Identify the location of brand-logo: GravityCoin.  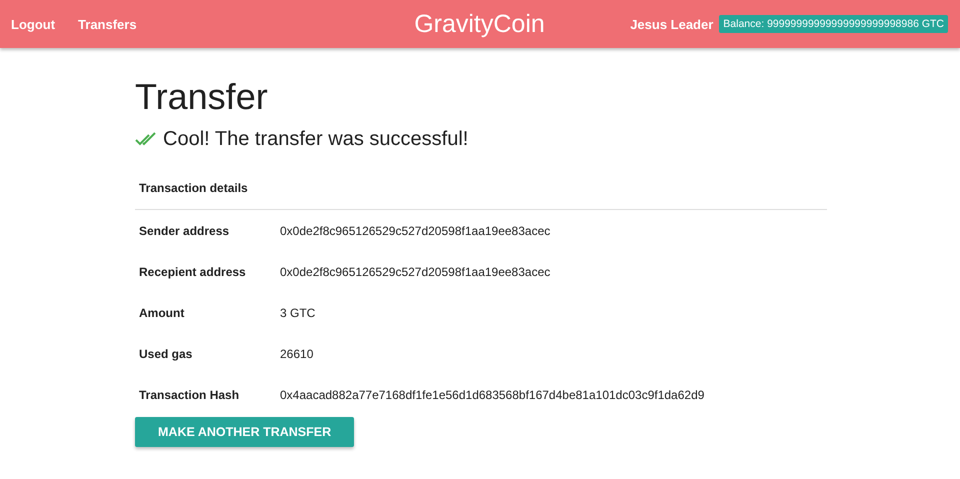
(479, 24).